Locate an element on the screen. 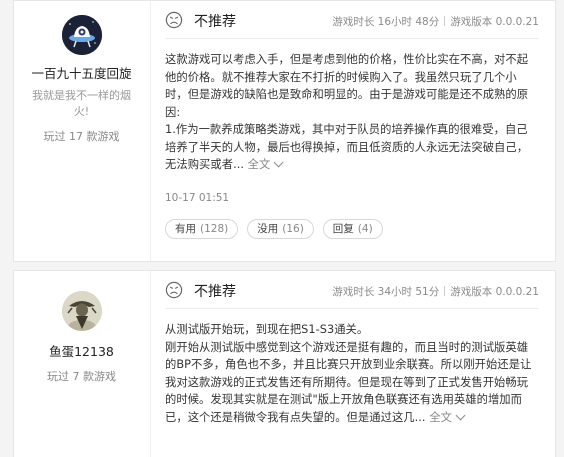 The width and height of the screenshot is (564, 457). review-line: 培养了半天的人物，最后也得换掉，而且低资质的人永远无法突破自己， is located at coordinates (347, 147).